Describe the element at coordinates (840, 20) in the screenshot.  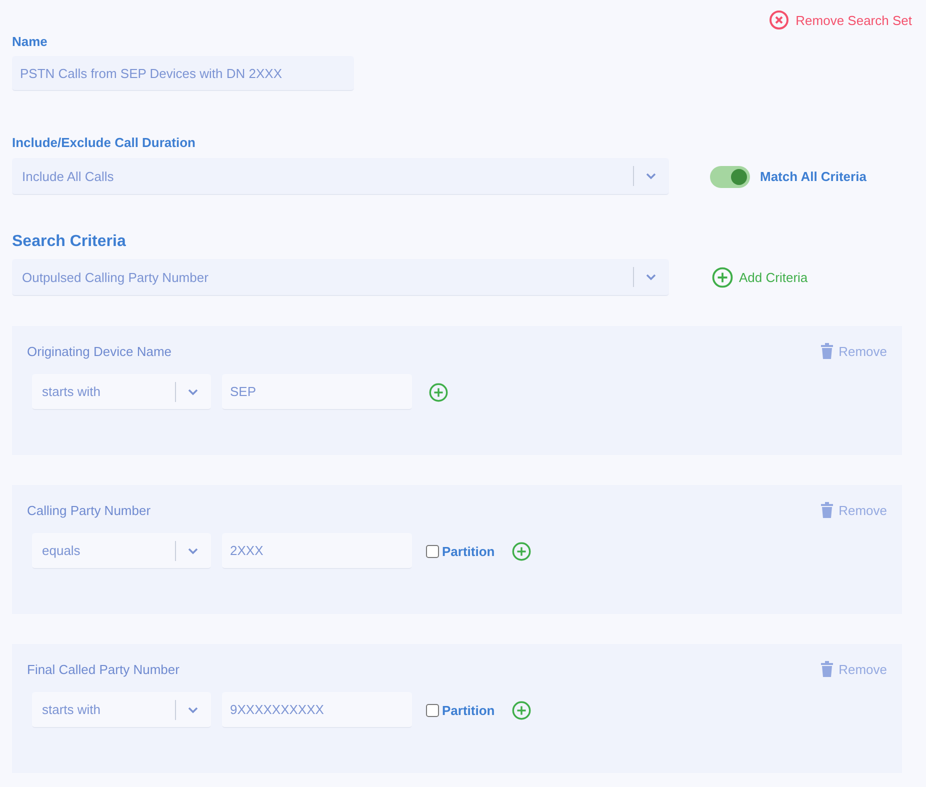
I see `remove-search-set-button: Remove Search Set` at that location.